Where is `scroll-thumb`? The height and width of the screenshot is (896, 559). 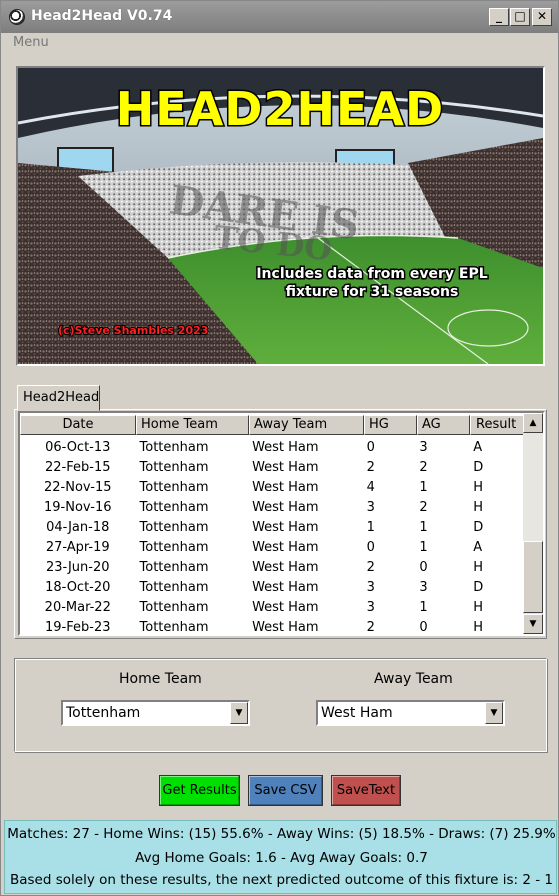 scroll-thumb is located at coordinates (533, 577).